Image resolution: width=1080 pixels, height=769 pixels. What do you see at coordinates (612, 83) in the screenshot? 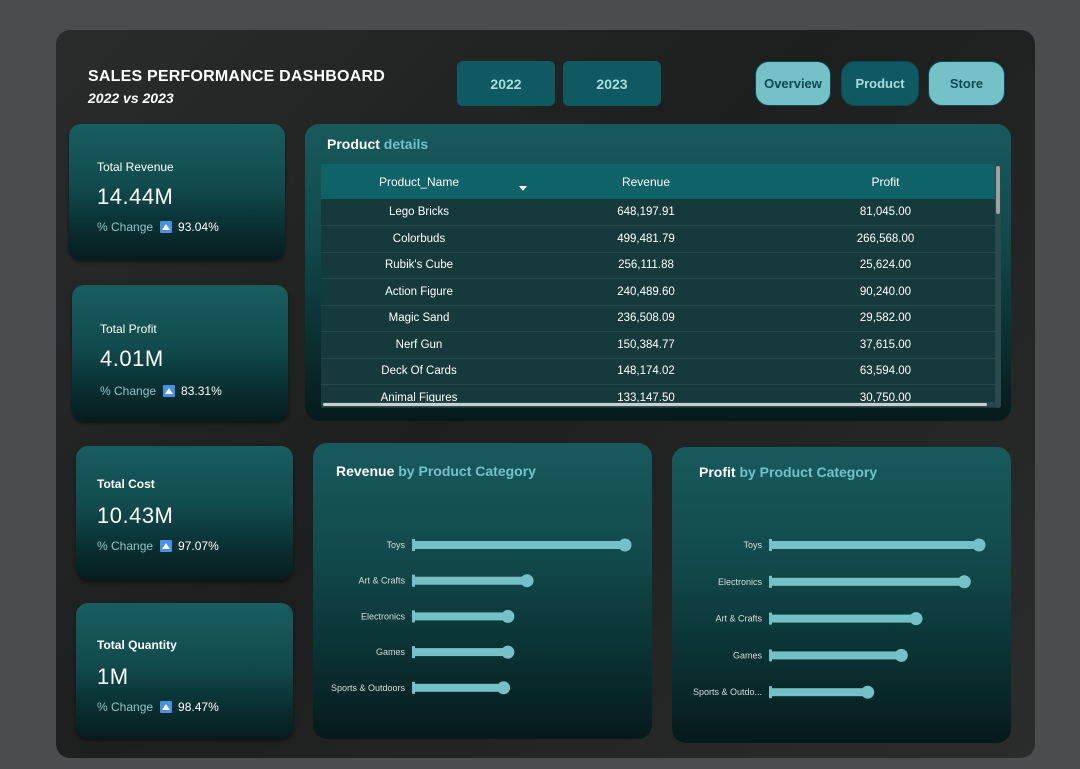
I see `year-2023-button: 2023` at bounding box center [612, 83].